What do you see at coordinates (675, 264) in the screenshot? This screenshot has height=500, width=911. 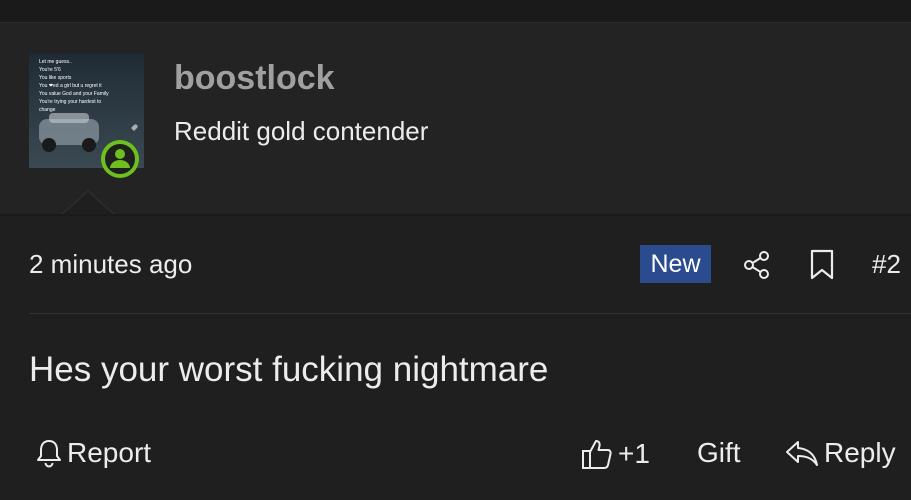 I see `new-badge: New` at bounding box center [675, 264].